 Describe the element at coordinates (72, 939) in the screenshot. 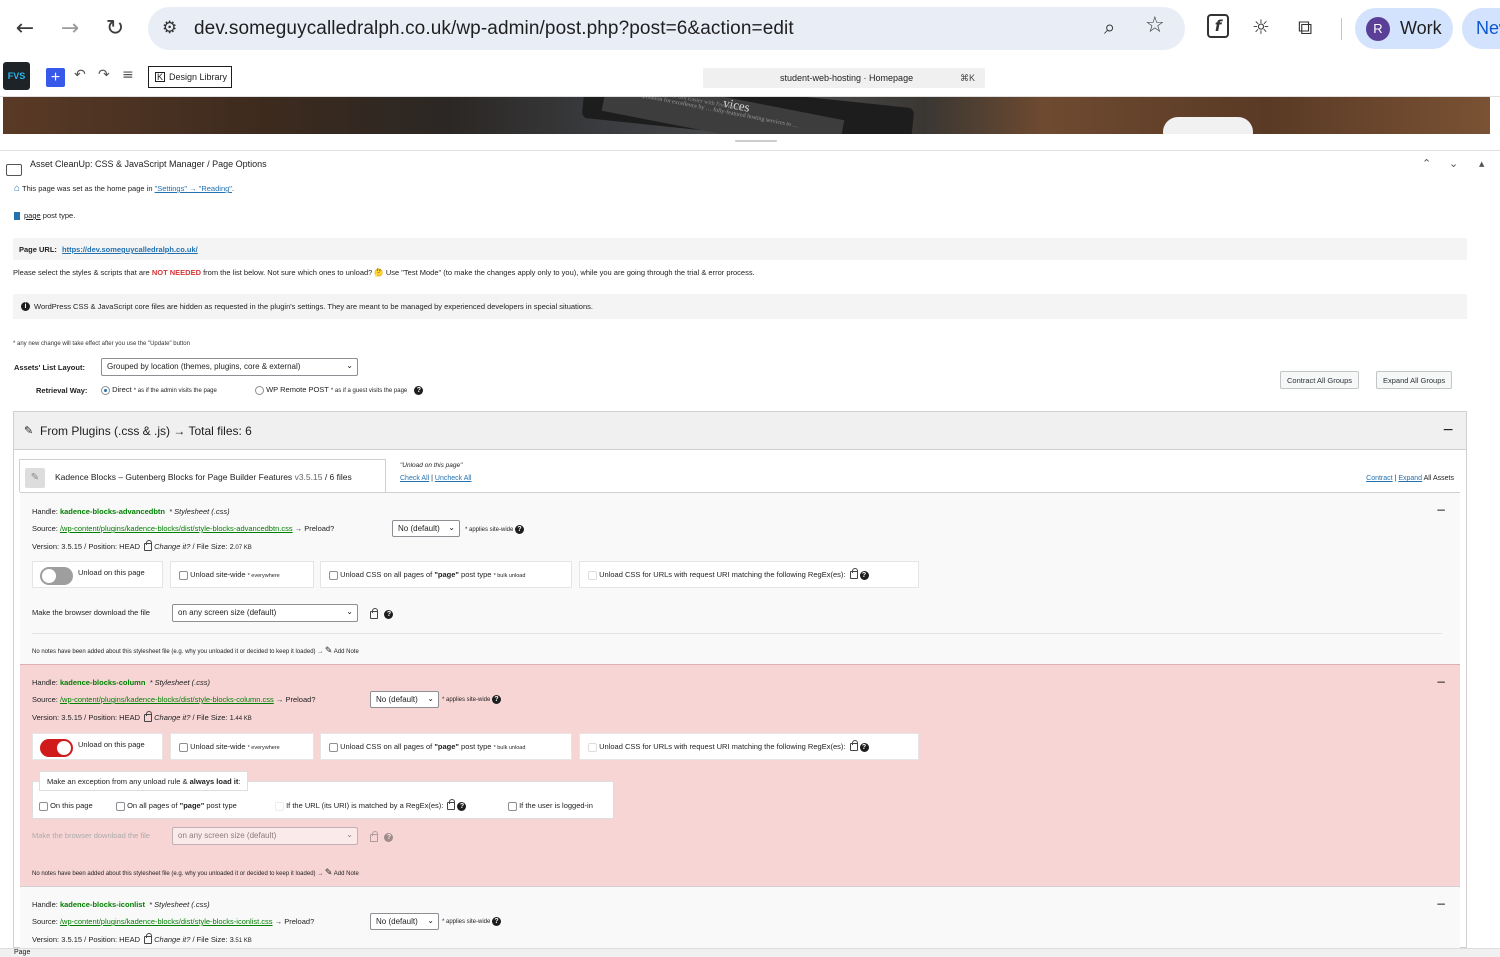

I see `asset-version: 3.5.15` at that location.